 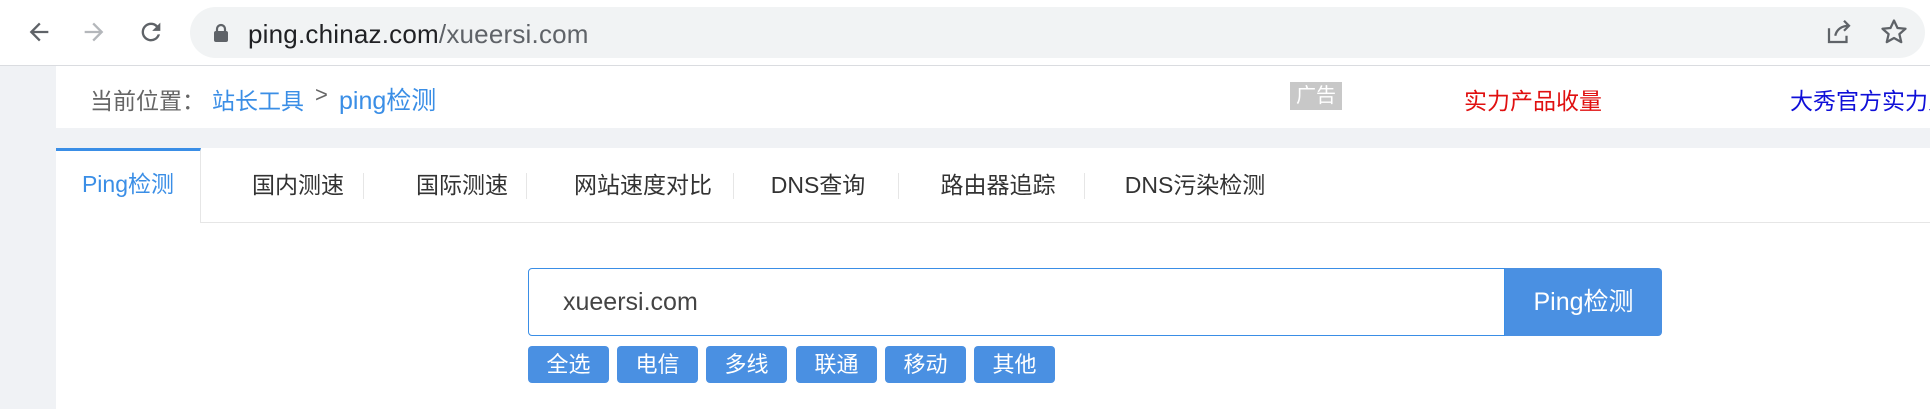 I want to click on tab-dns-query: DNS查询, so click(x=818, y=185).